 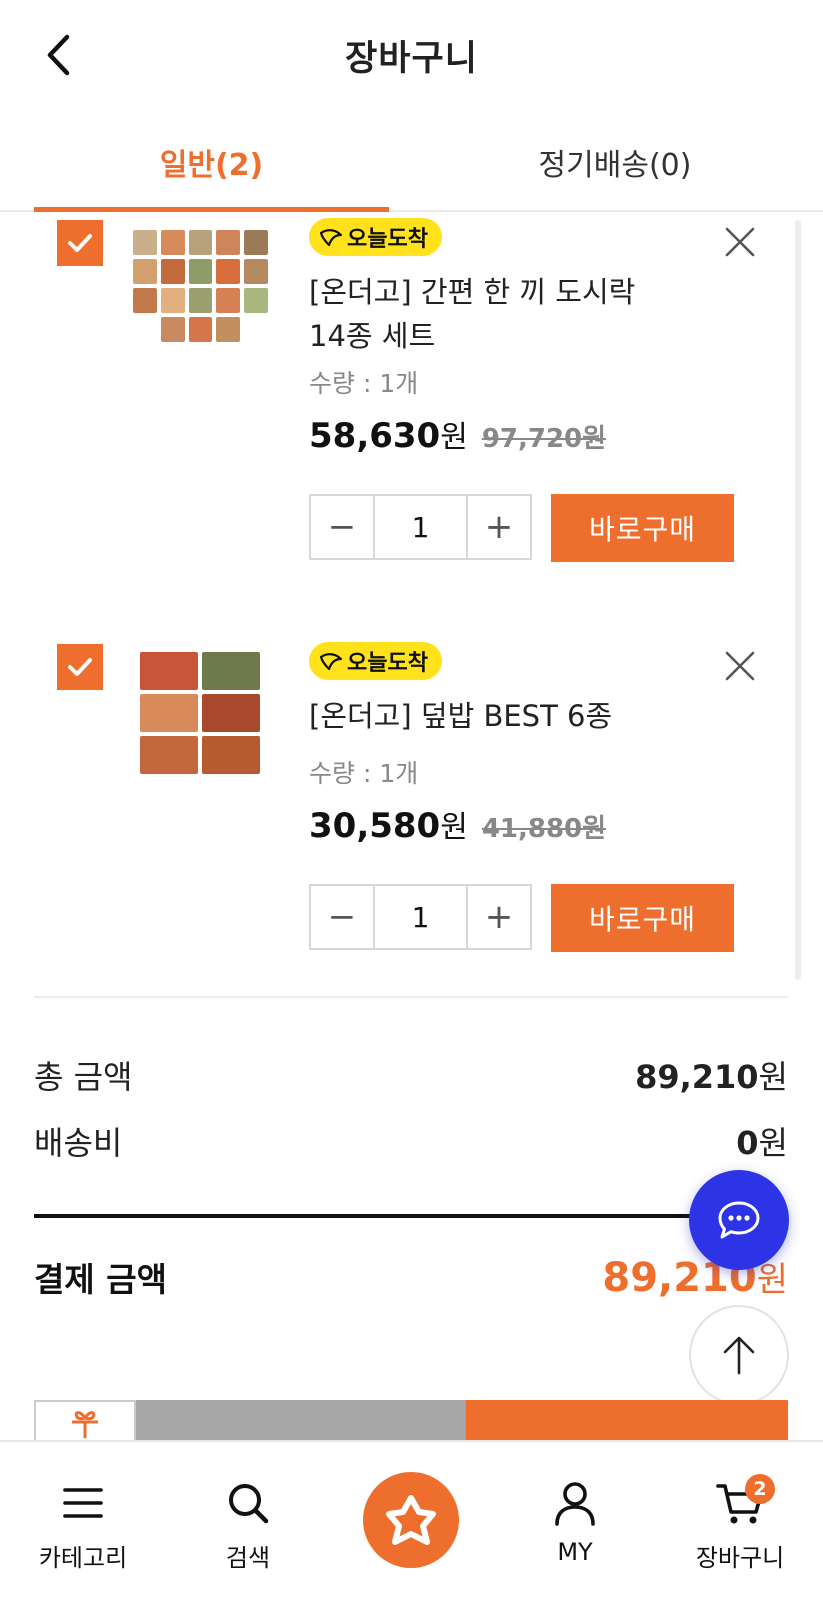 I want to click on nav-search: 검색, so click(x=248, y=1521).